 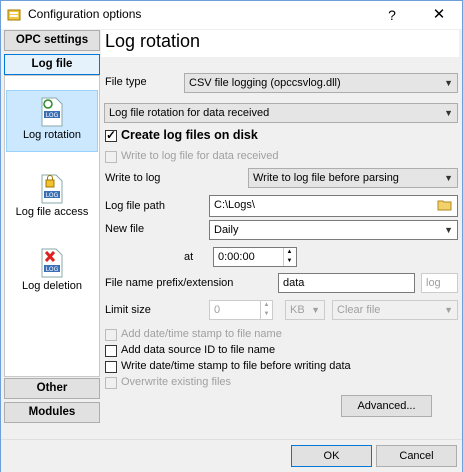 I want to click on limit-size-spinner: ▲ ▼, so click(x=266, y=310).